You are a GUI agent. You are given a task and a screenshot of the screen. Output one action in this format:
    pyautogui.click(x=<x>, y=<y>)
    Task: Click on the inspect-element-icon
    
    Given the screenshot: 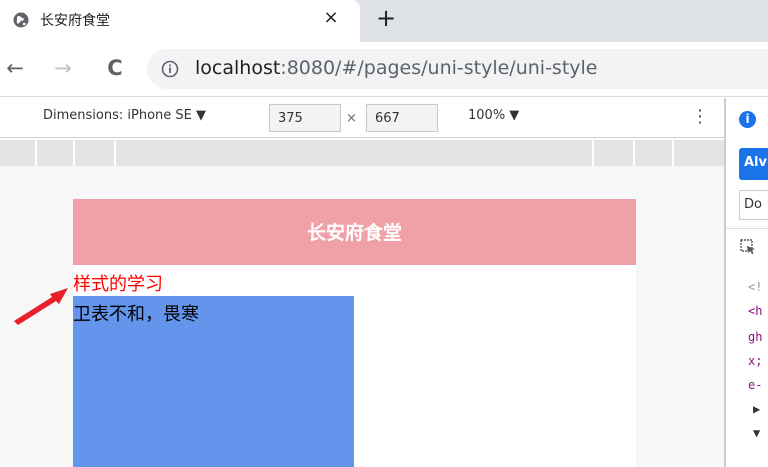 What is the action you would take?
    pyautogui.click(x=748, y=247)
    